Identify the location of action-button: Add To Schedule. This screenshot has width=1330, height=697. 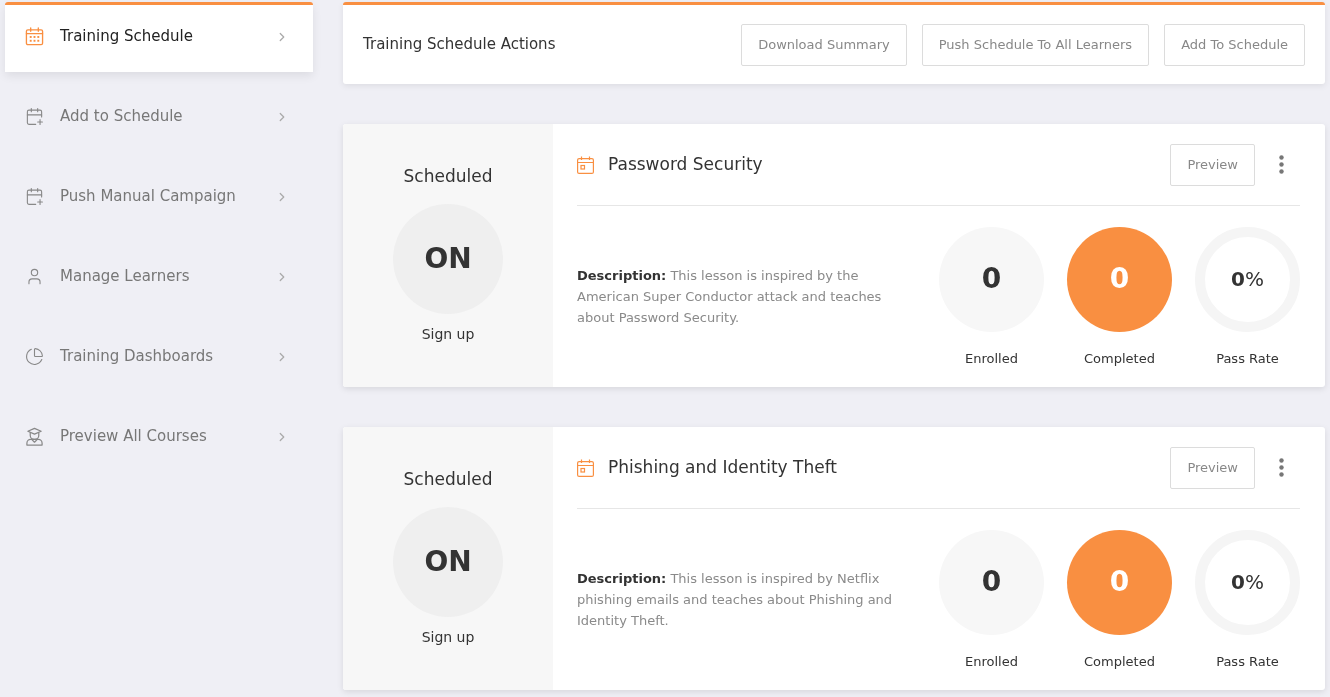
(1234, 44).